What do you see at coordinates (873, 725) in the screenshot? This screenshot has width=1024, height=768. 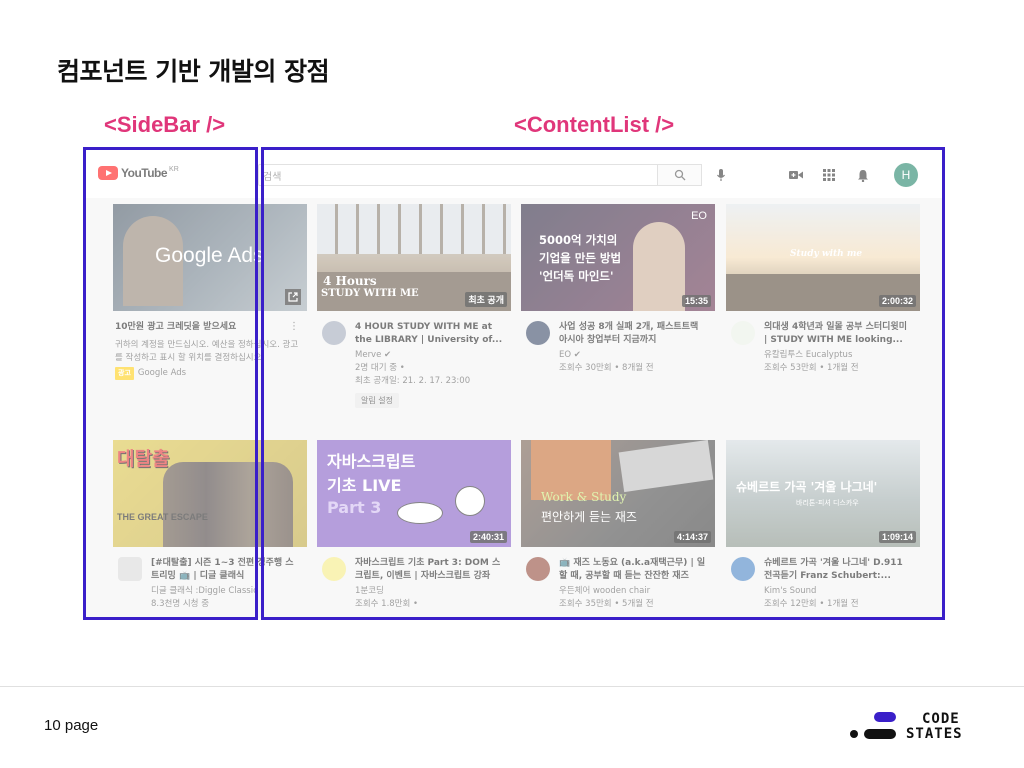 I see `codestates-logo-icon` at bounding box center [873, 725].